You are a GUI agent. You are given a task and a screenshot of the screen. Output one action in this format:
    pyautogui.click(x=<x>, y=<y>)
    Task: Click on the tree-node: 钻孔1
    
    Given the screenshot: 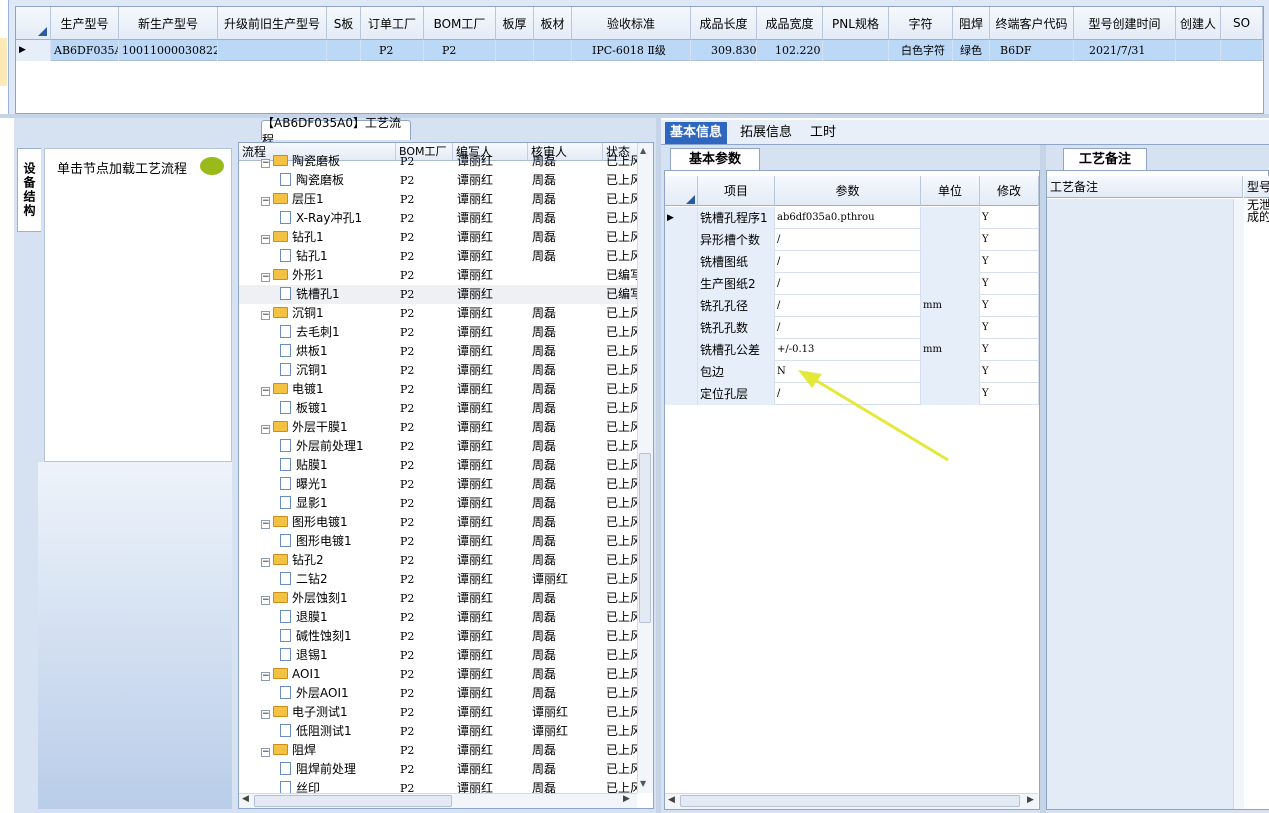 What is the action you would take?
    pyautogui.click(x=337, y=256)
    